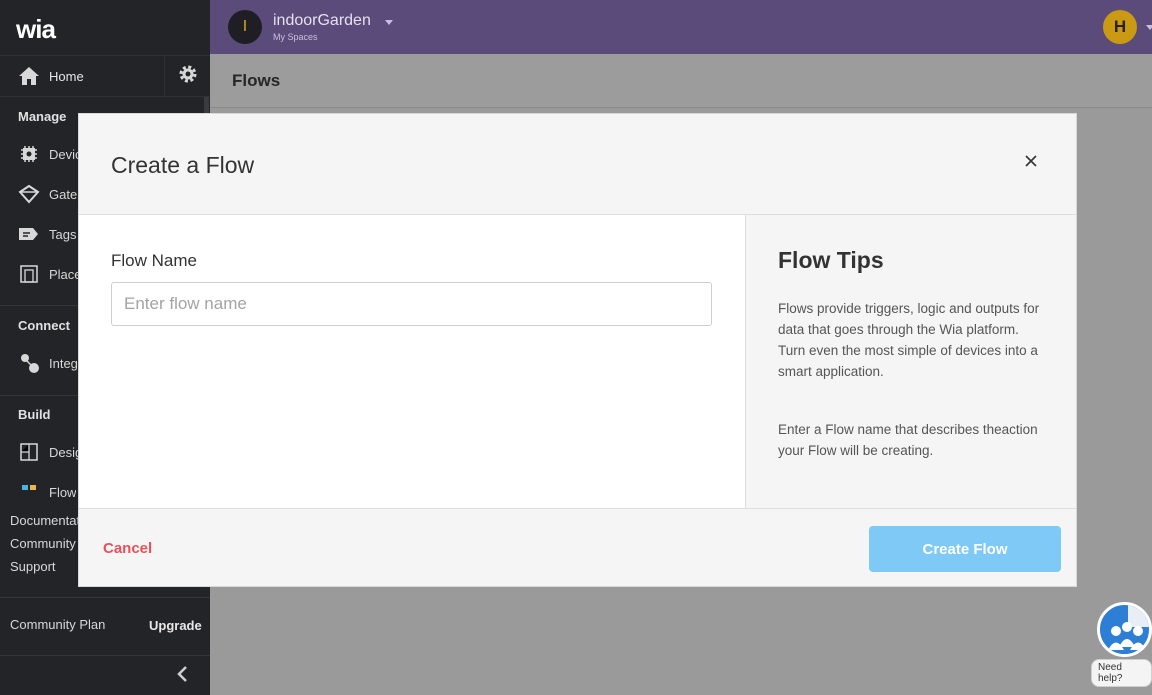 This screenshot has width=1152, height=695. Describe the element at coordinates (29, 452) in the screenshot. I see `design-icon` at that location.